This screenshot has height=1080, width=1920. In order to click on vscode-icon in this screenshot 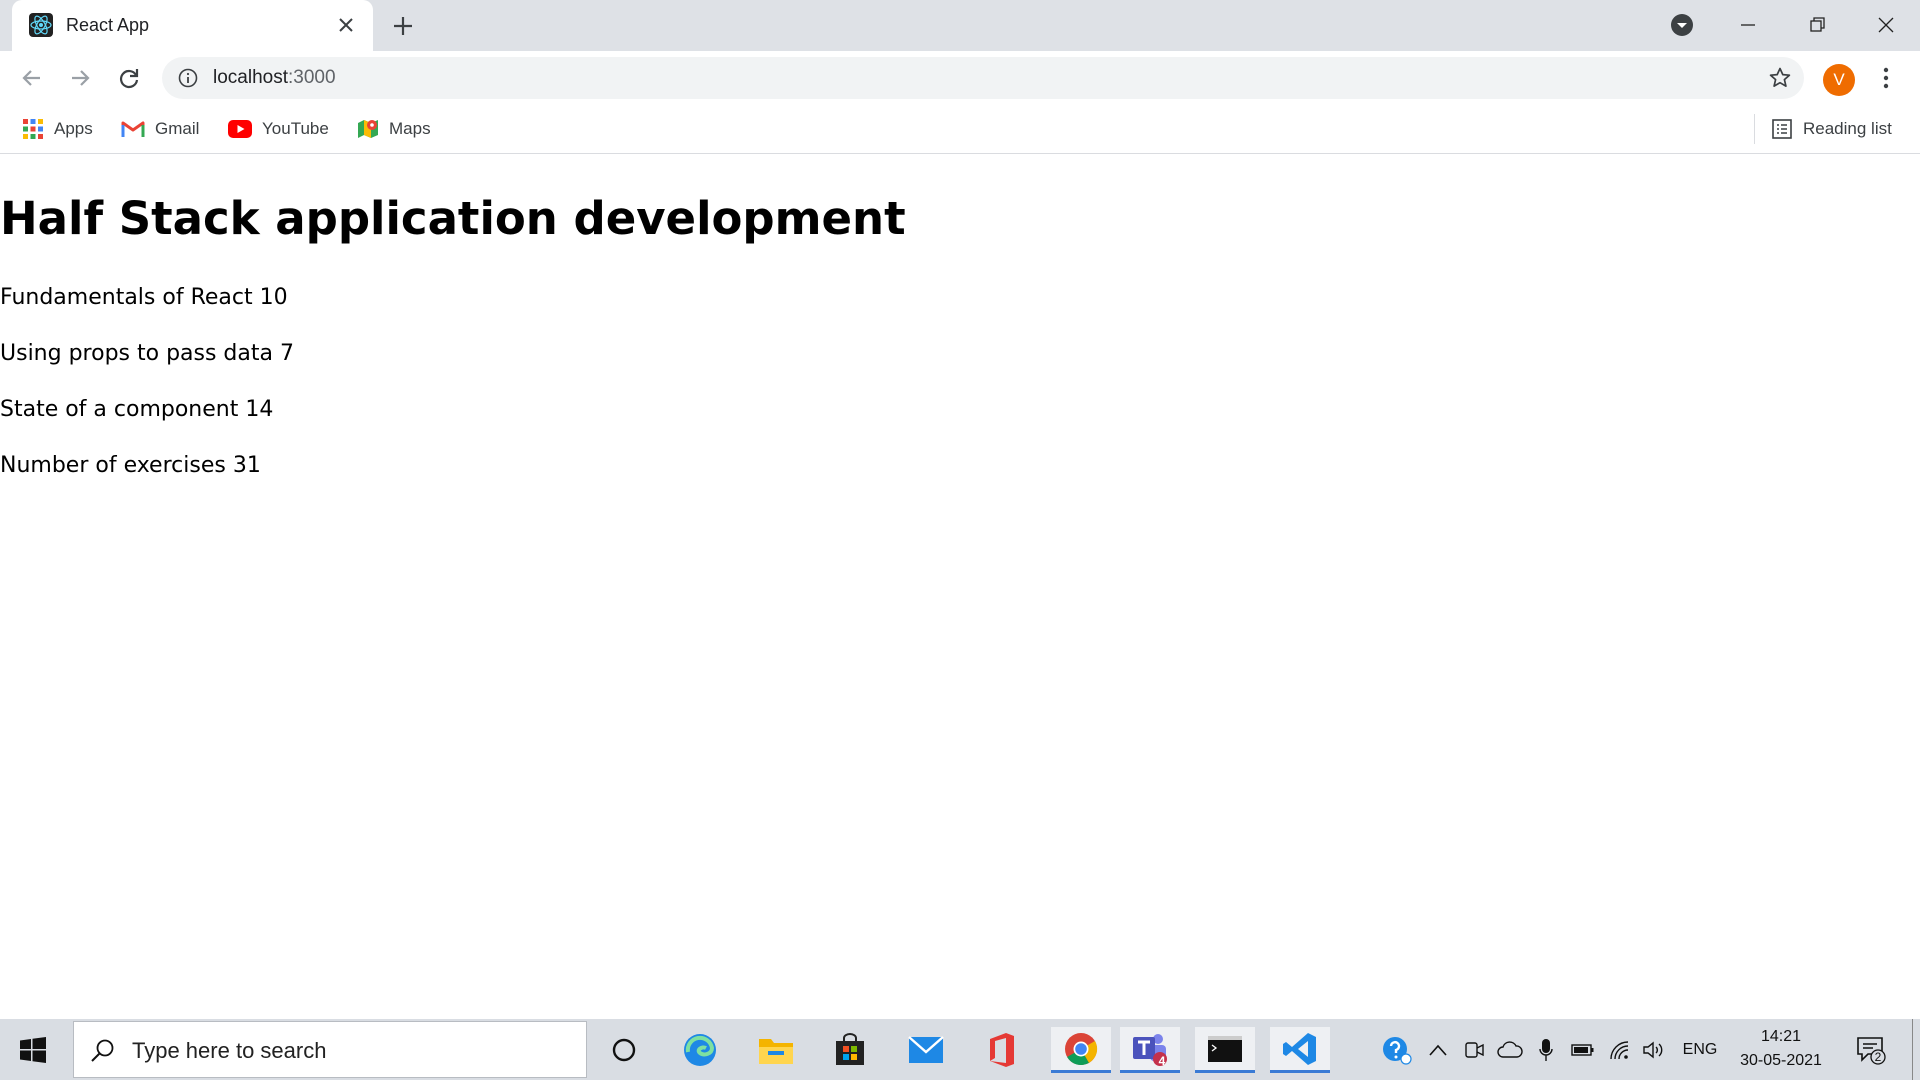, I will do `click(1299, 1048)`.